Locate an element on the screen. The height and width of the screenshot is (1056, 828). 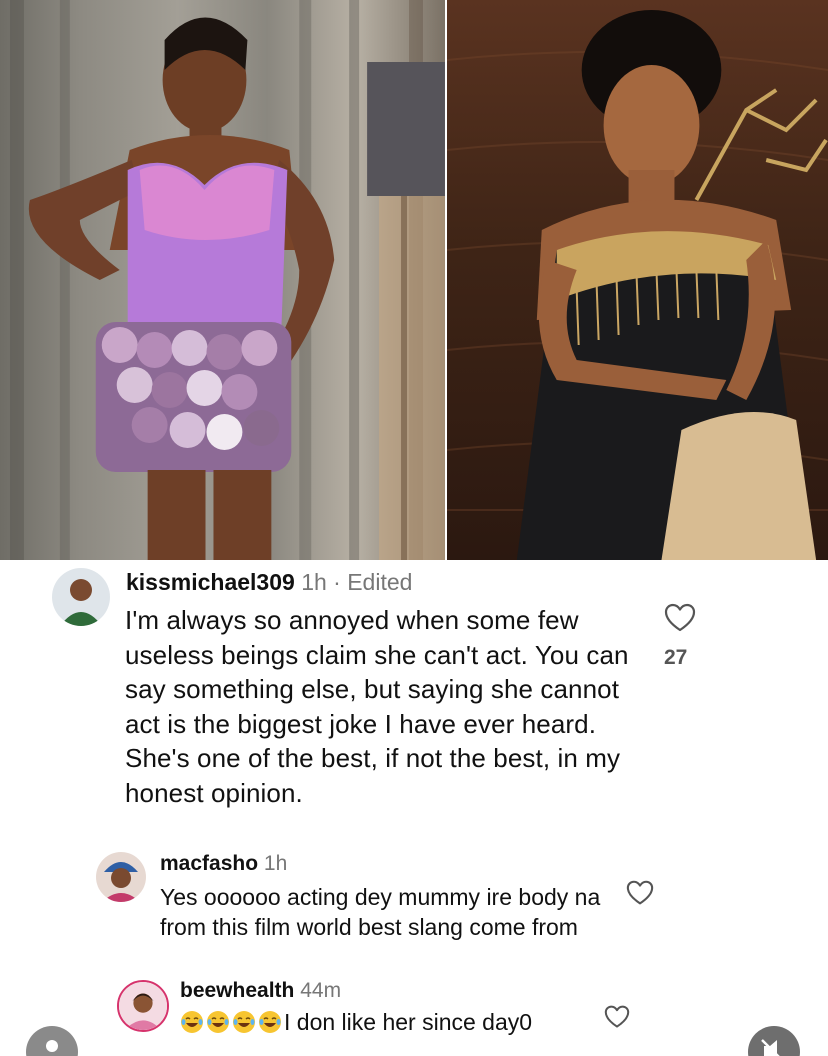
avatar-woman-blue-gele-icon is located at coordinates (121, 877).